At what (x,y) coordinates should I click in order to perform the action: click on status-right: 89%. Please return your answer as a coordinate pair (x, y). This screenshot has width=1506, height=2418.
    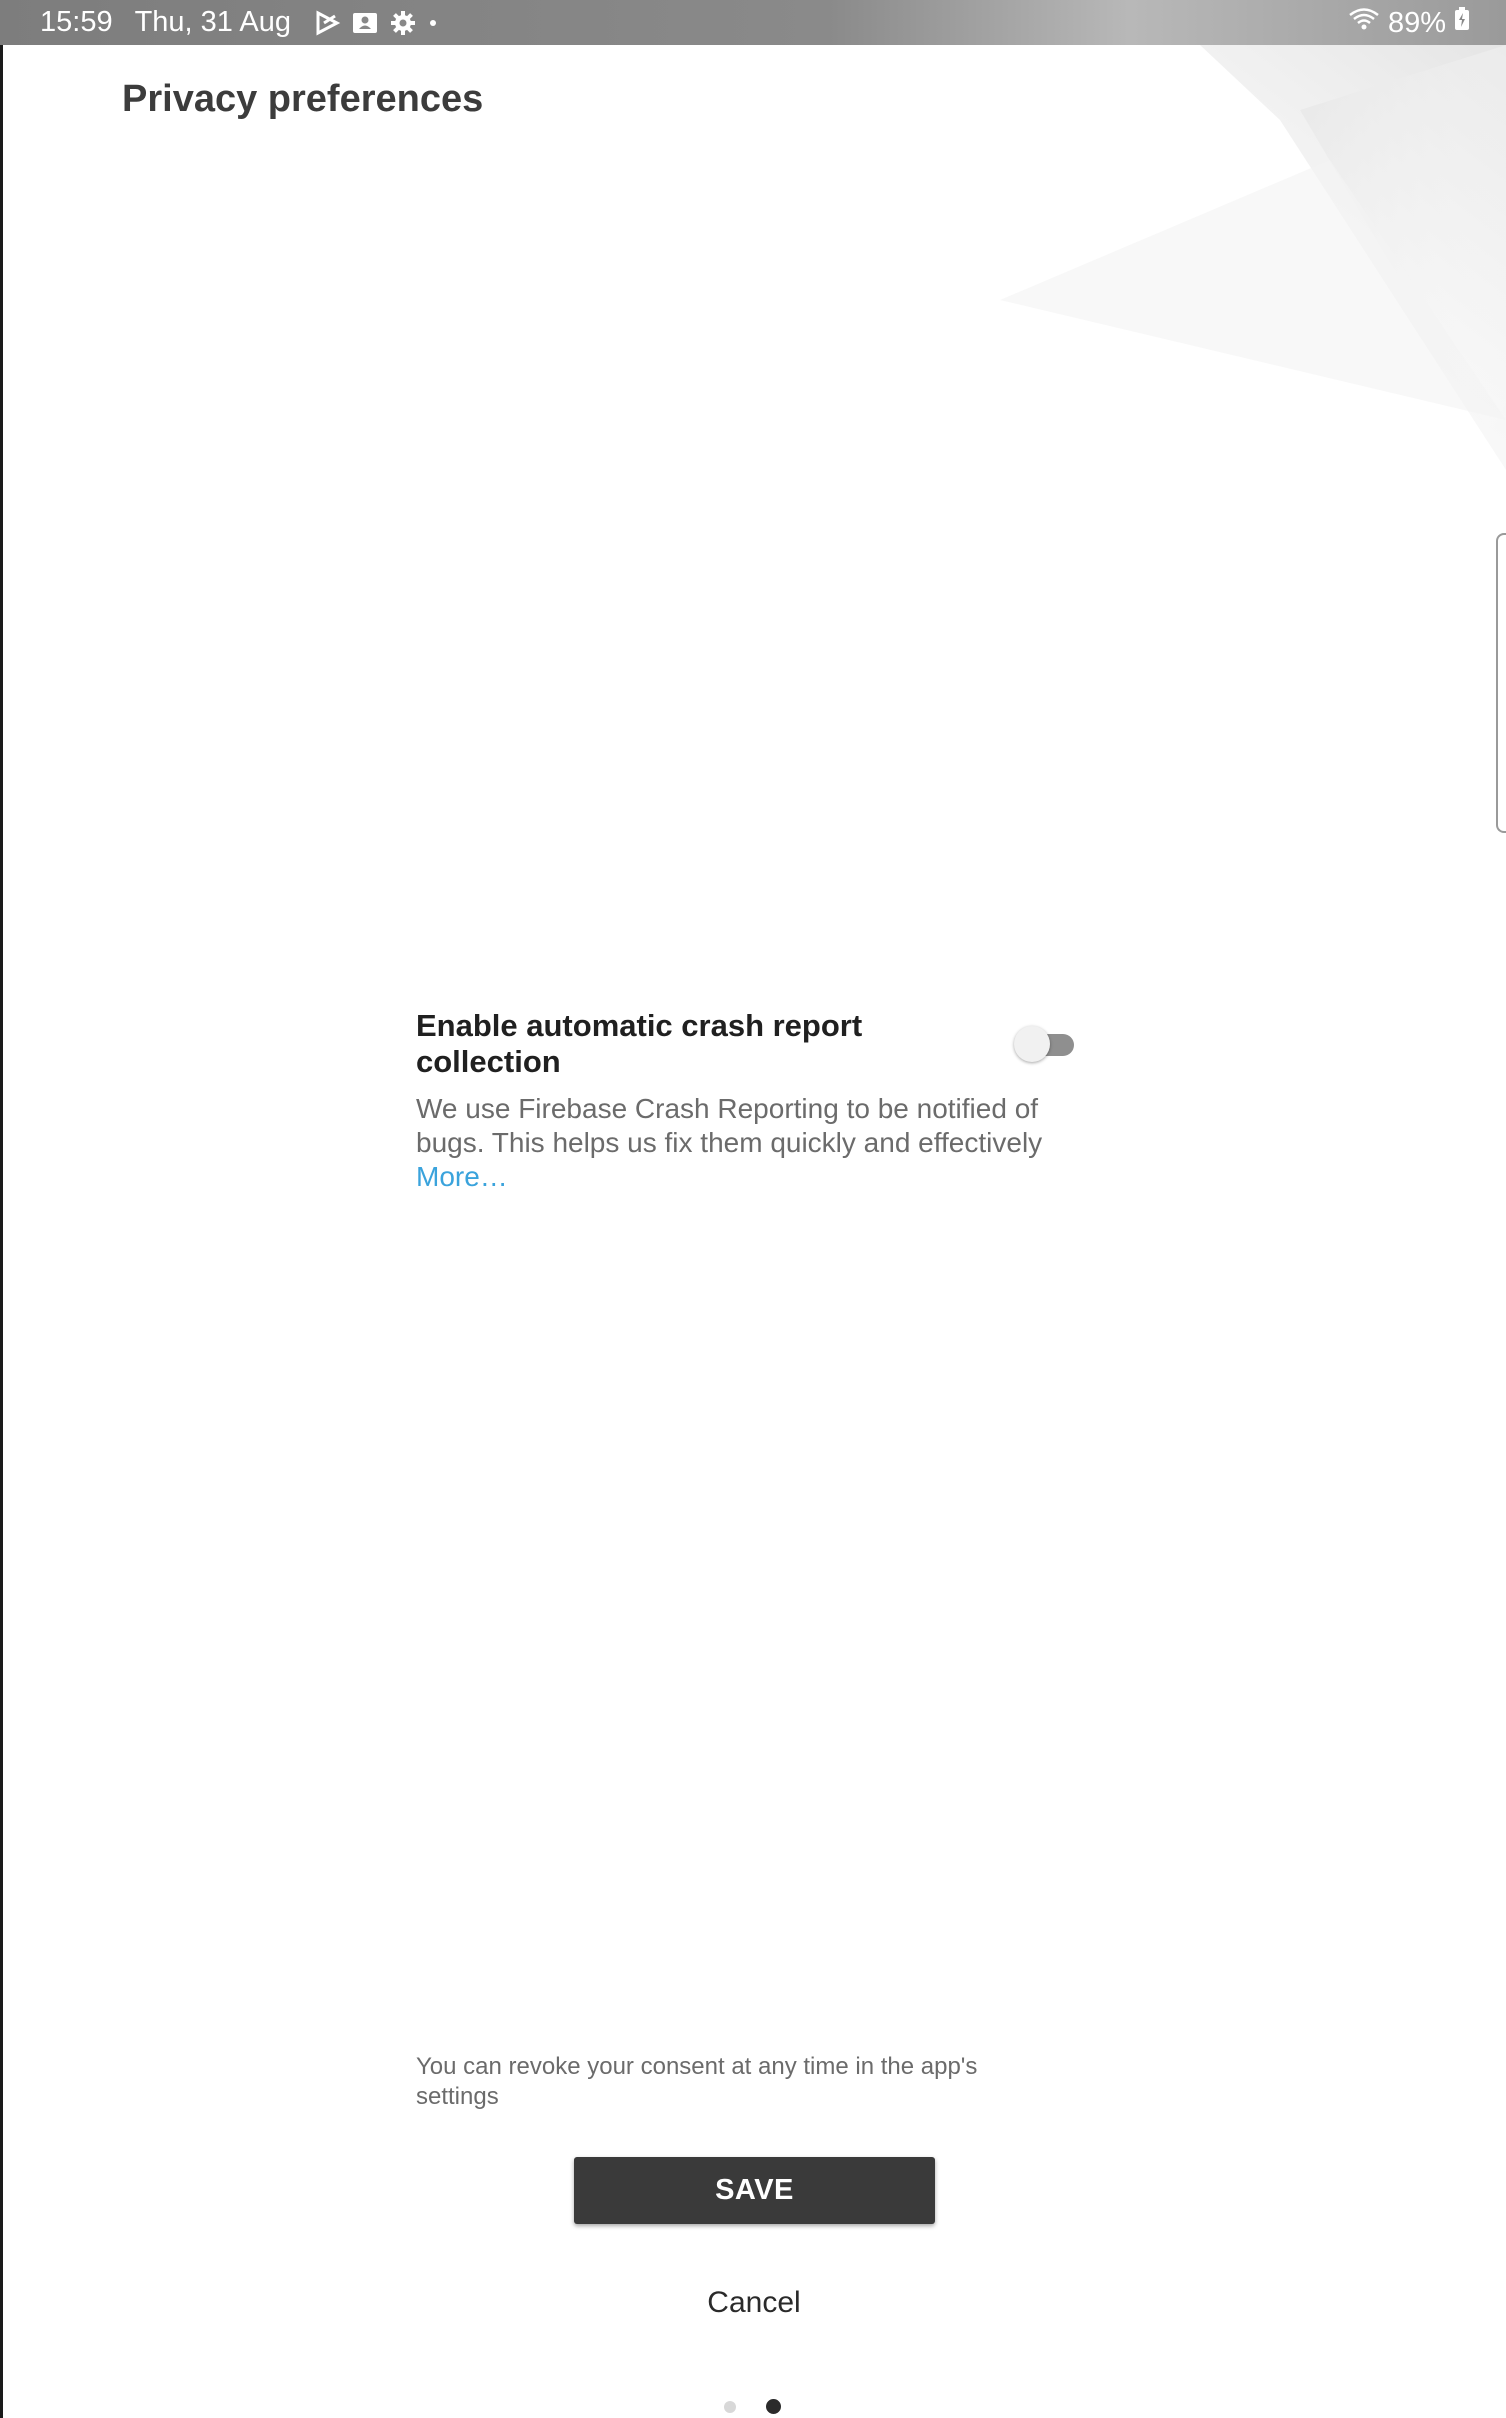
    Looking at the image, I should click on (1409, 23).